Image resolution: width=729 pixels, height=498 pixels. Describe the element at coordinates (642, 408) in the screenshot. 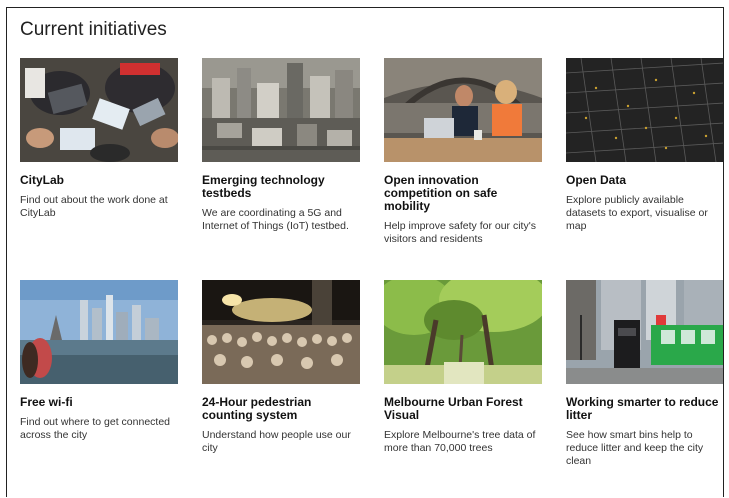

I see `card-title: Working smarter to reduce litter` at that location.